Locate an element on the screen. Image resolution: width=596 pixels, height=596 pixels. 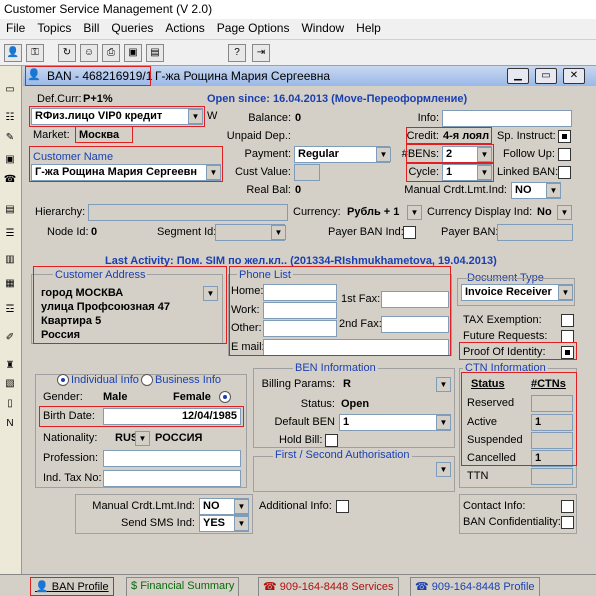
ttn-value is located at coordinates (552, 476).